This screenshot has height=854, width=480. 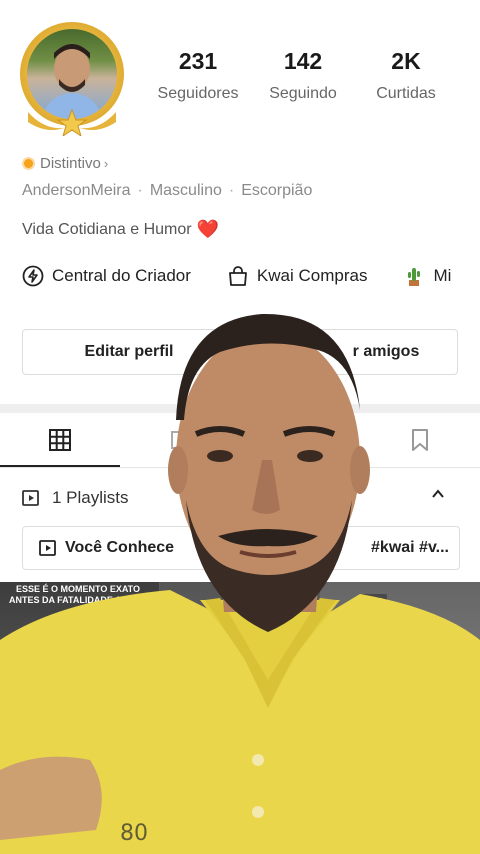 I want to click on tab-likes, so click(x=300, y=440).